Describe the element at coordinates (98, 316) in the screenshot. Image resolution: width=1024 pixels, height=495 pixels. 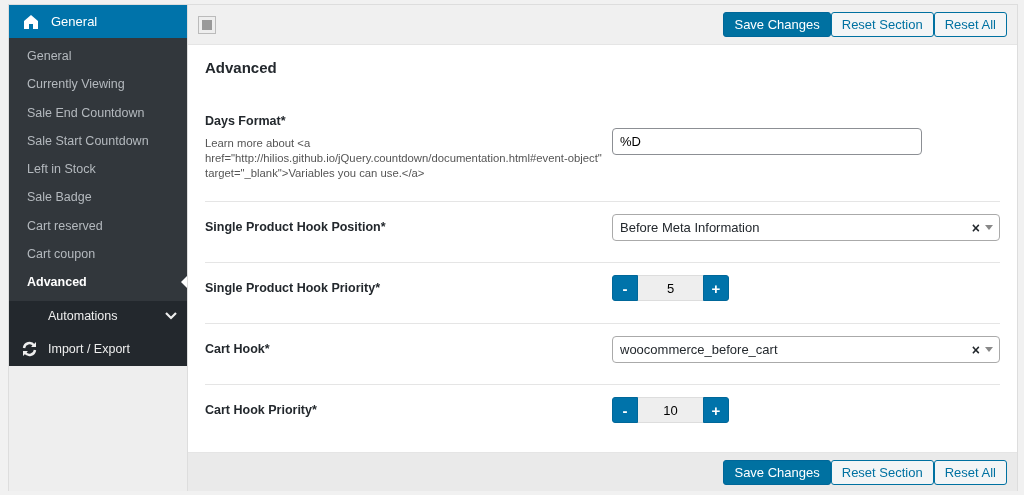
I see `sidebar-group: Automations` at that location.